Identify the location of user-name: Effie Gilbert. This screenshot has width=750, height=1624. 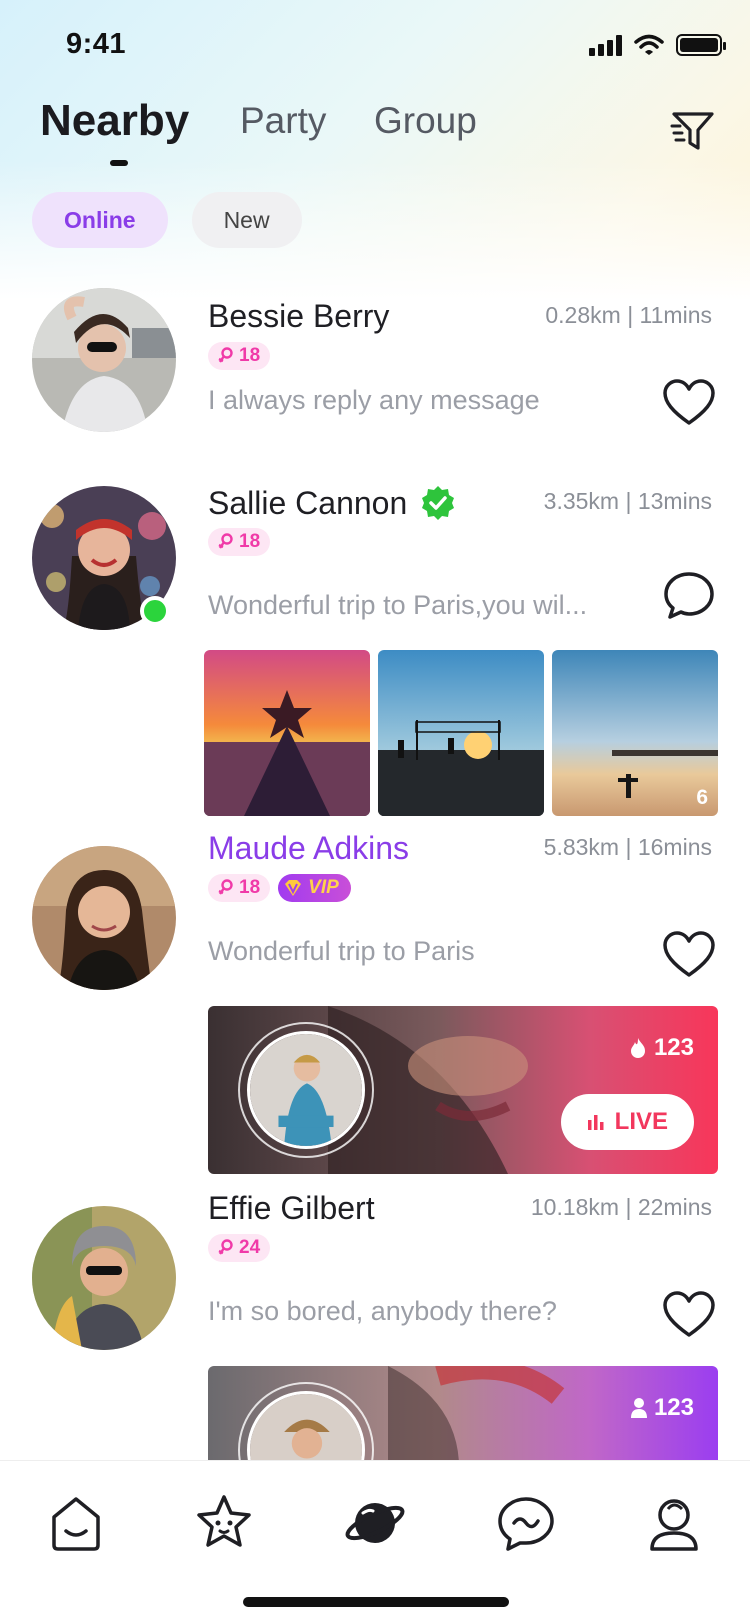
(291, 1208).